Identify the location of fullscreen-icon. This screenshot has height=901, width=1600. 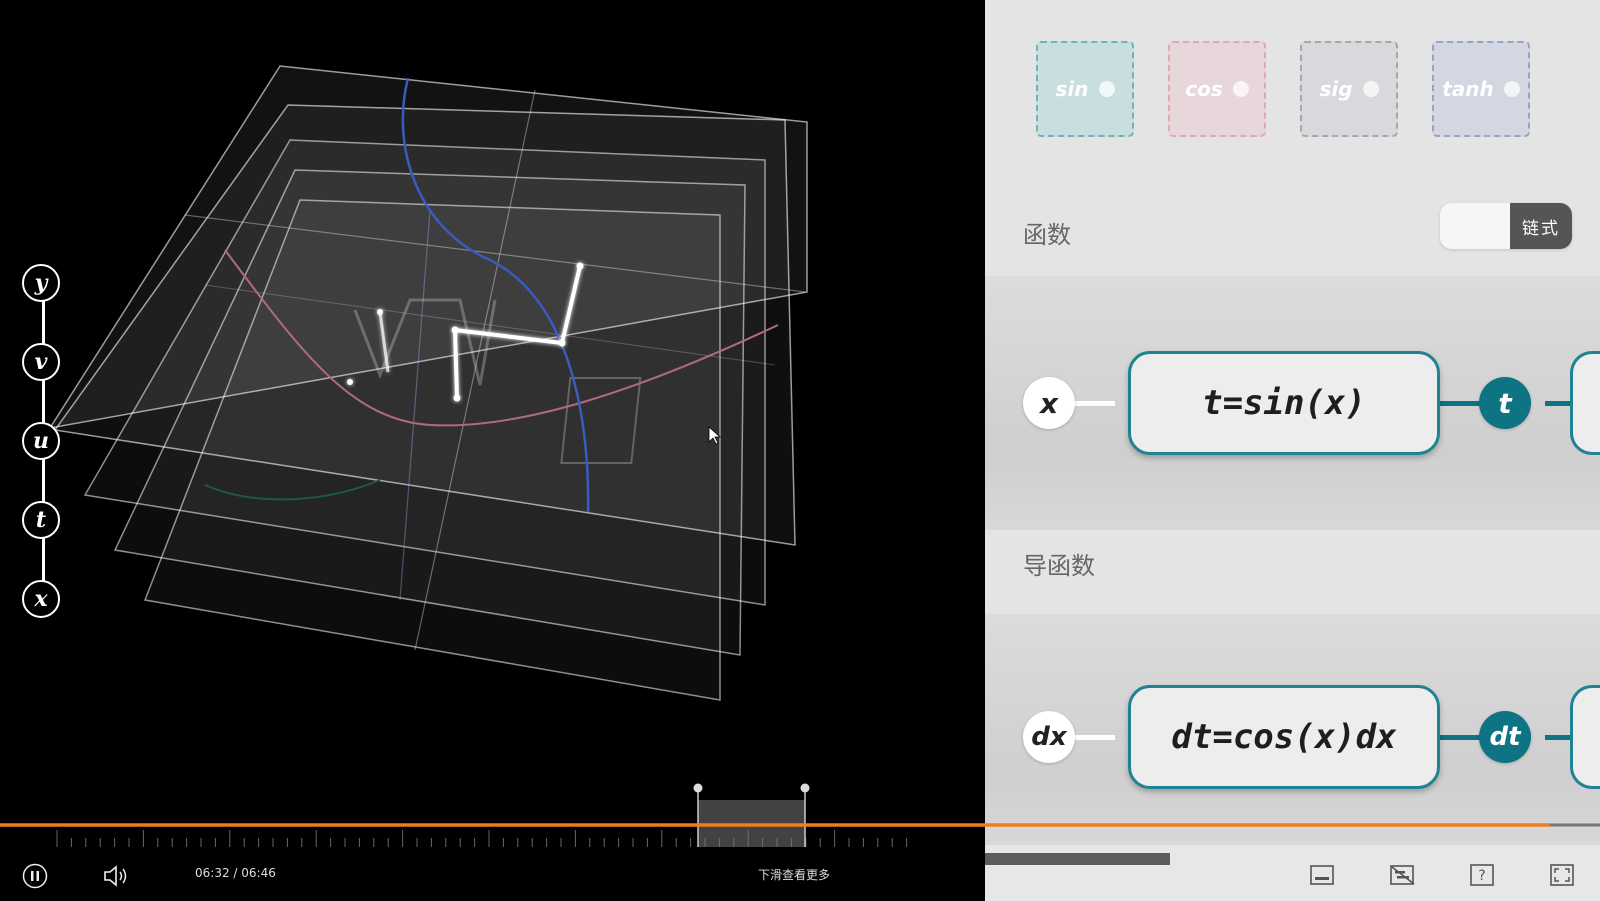
(1562, 875).